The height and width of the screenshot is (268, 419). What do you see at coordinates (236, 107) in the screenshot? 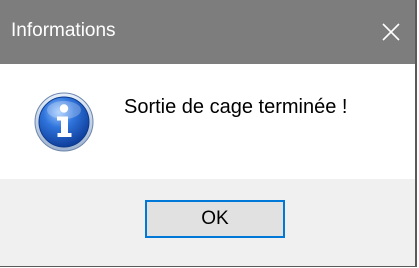
I see `dialog-message: Sortie de cage terminée !` at bounding box center [236, 107].